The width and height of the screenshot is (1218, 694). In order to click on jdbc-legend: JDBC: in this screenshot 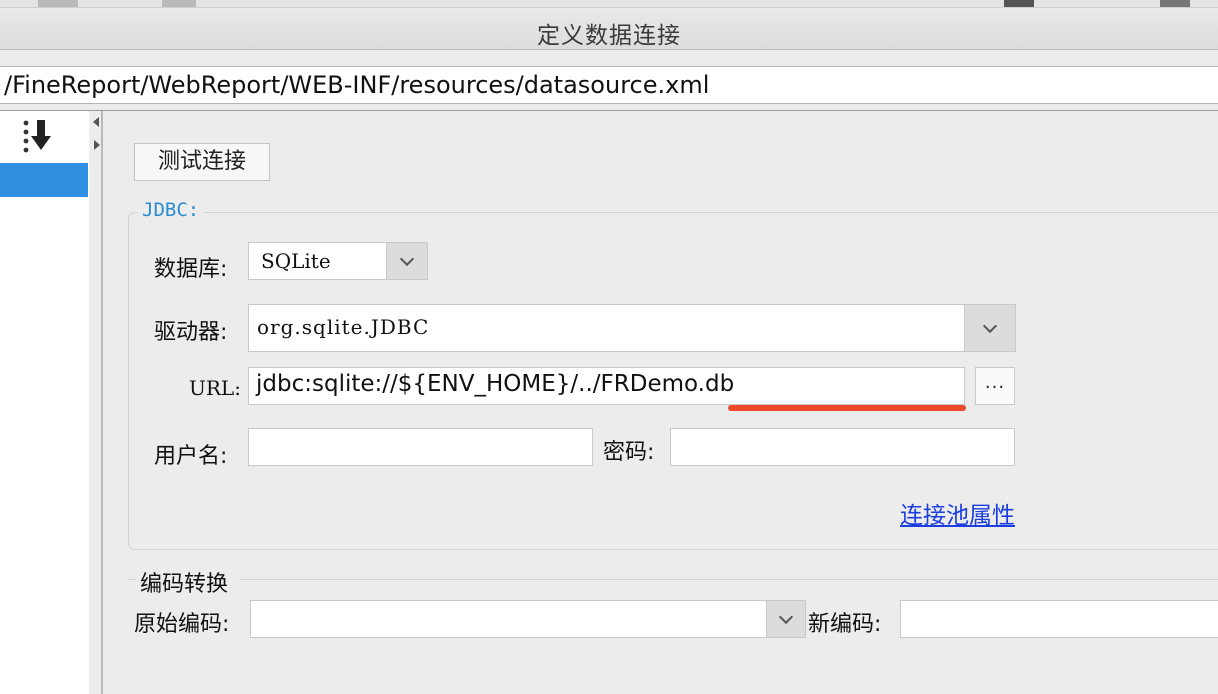, I will do `click(171, 210)`.